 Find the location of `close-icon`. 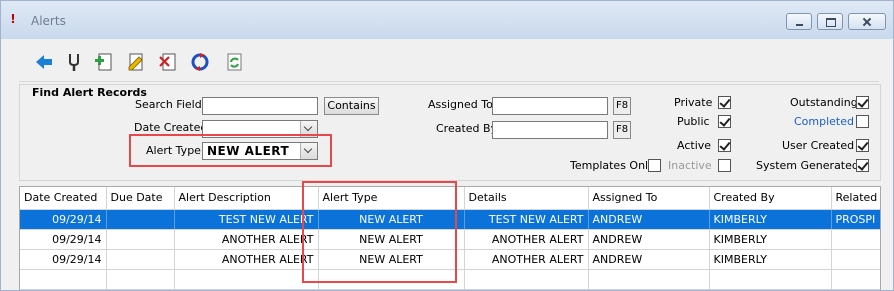

close-icon is located at coordinates (867, 21).